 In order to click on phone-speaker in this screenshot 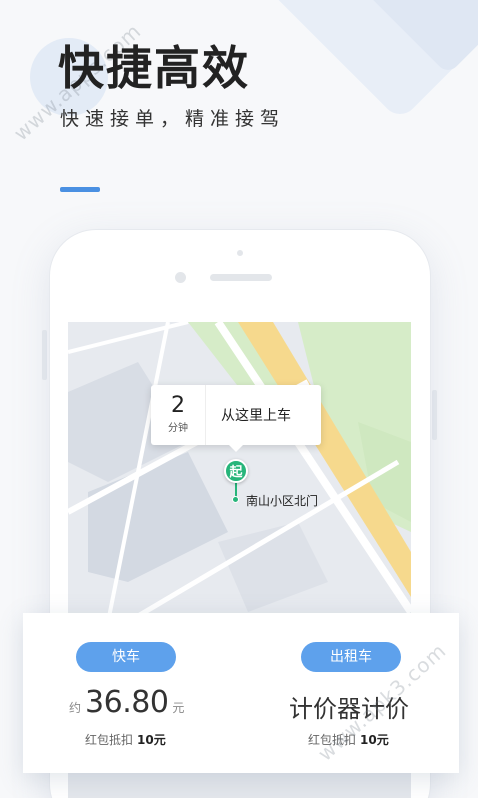, I will do `click(241, 277)`.